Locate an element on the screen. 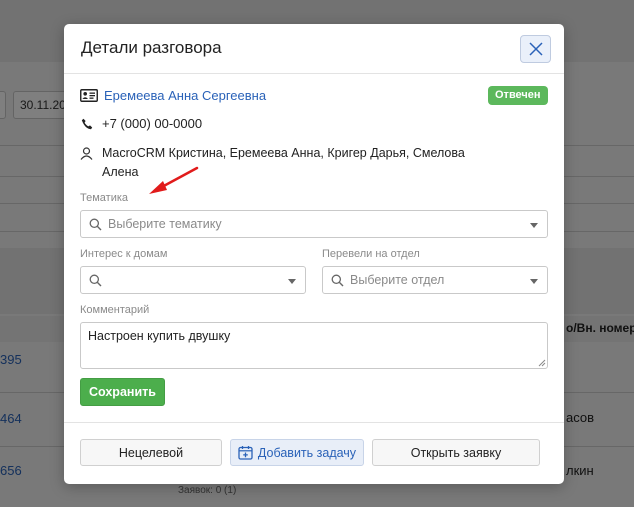  phone-icon is located at coordinates (87, 123).